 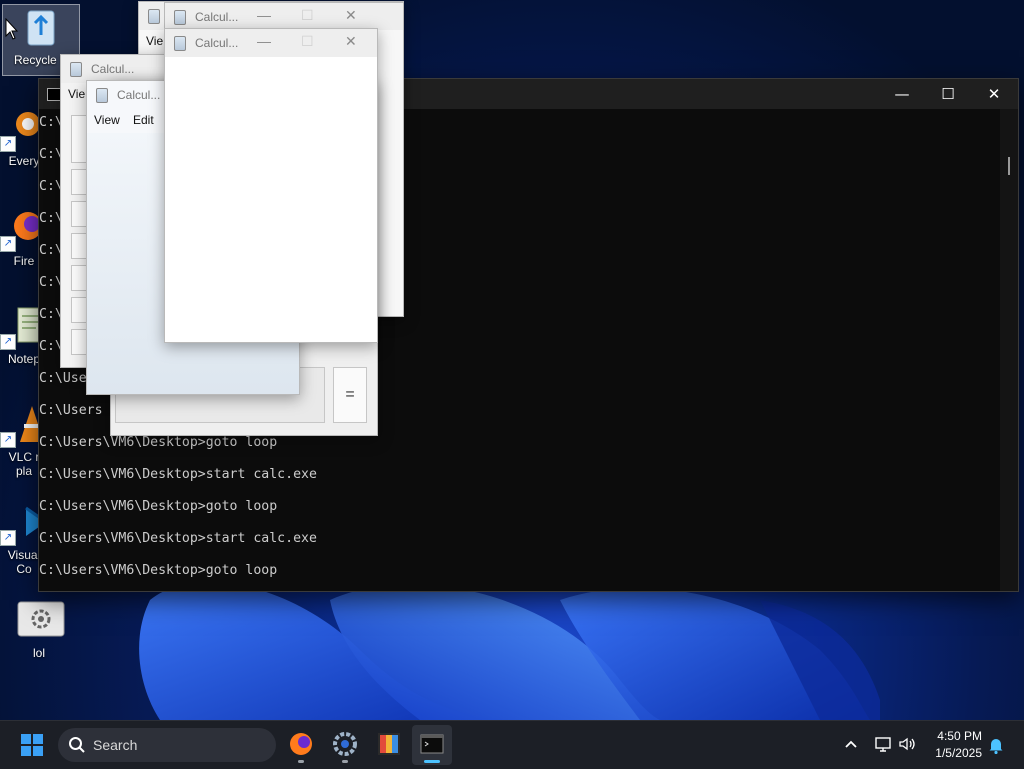 I want to click on clock-date: 1/5/2025, so click(x=951, y=753).